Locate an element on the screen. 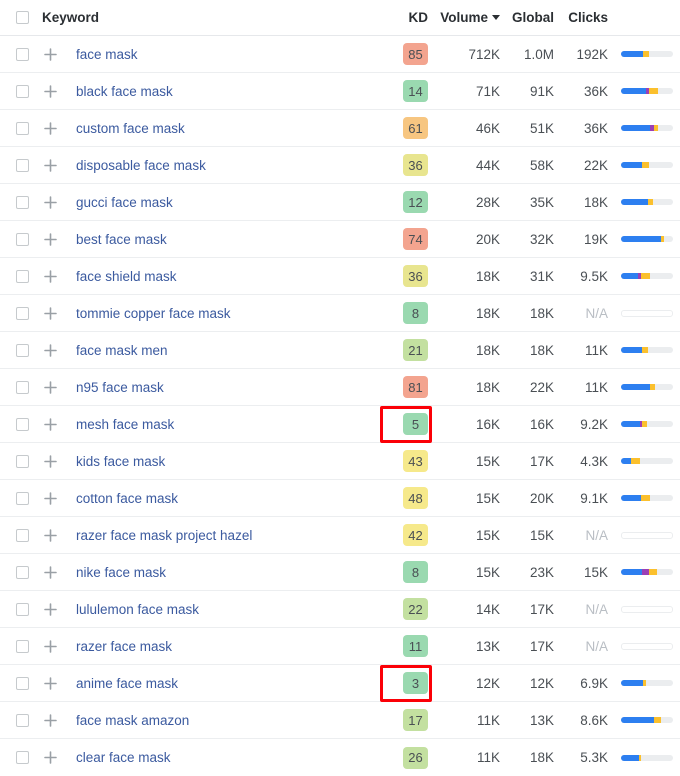 The width and height of the screenshot is (680, 776). select-all-checkbox is located at coordinates (22, 17).